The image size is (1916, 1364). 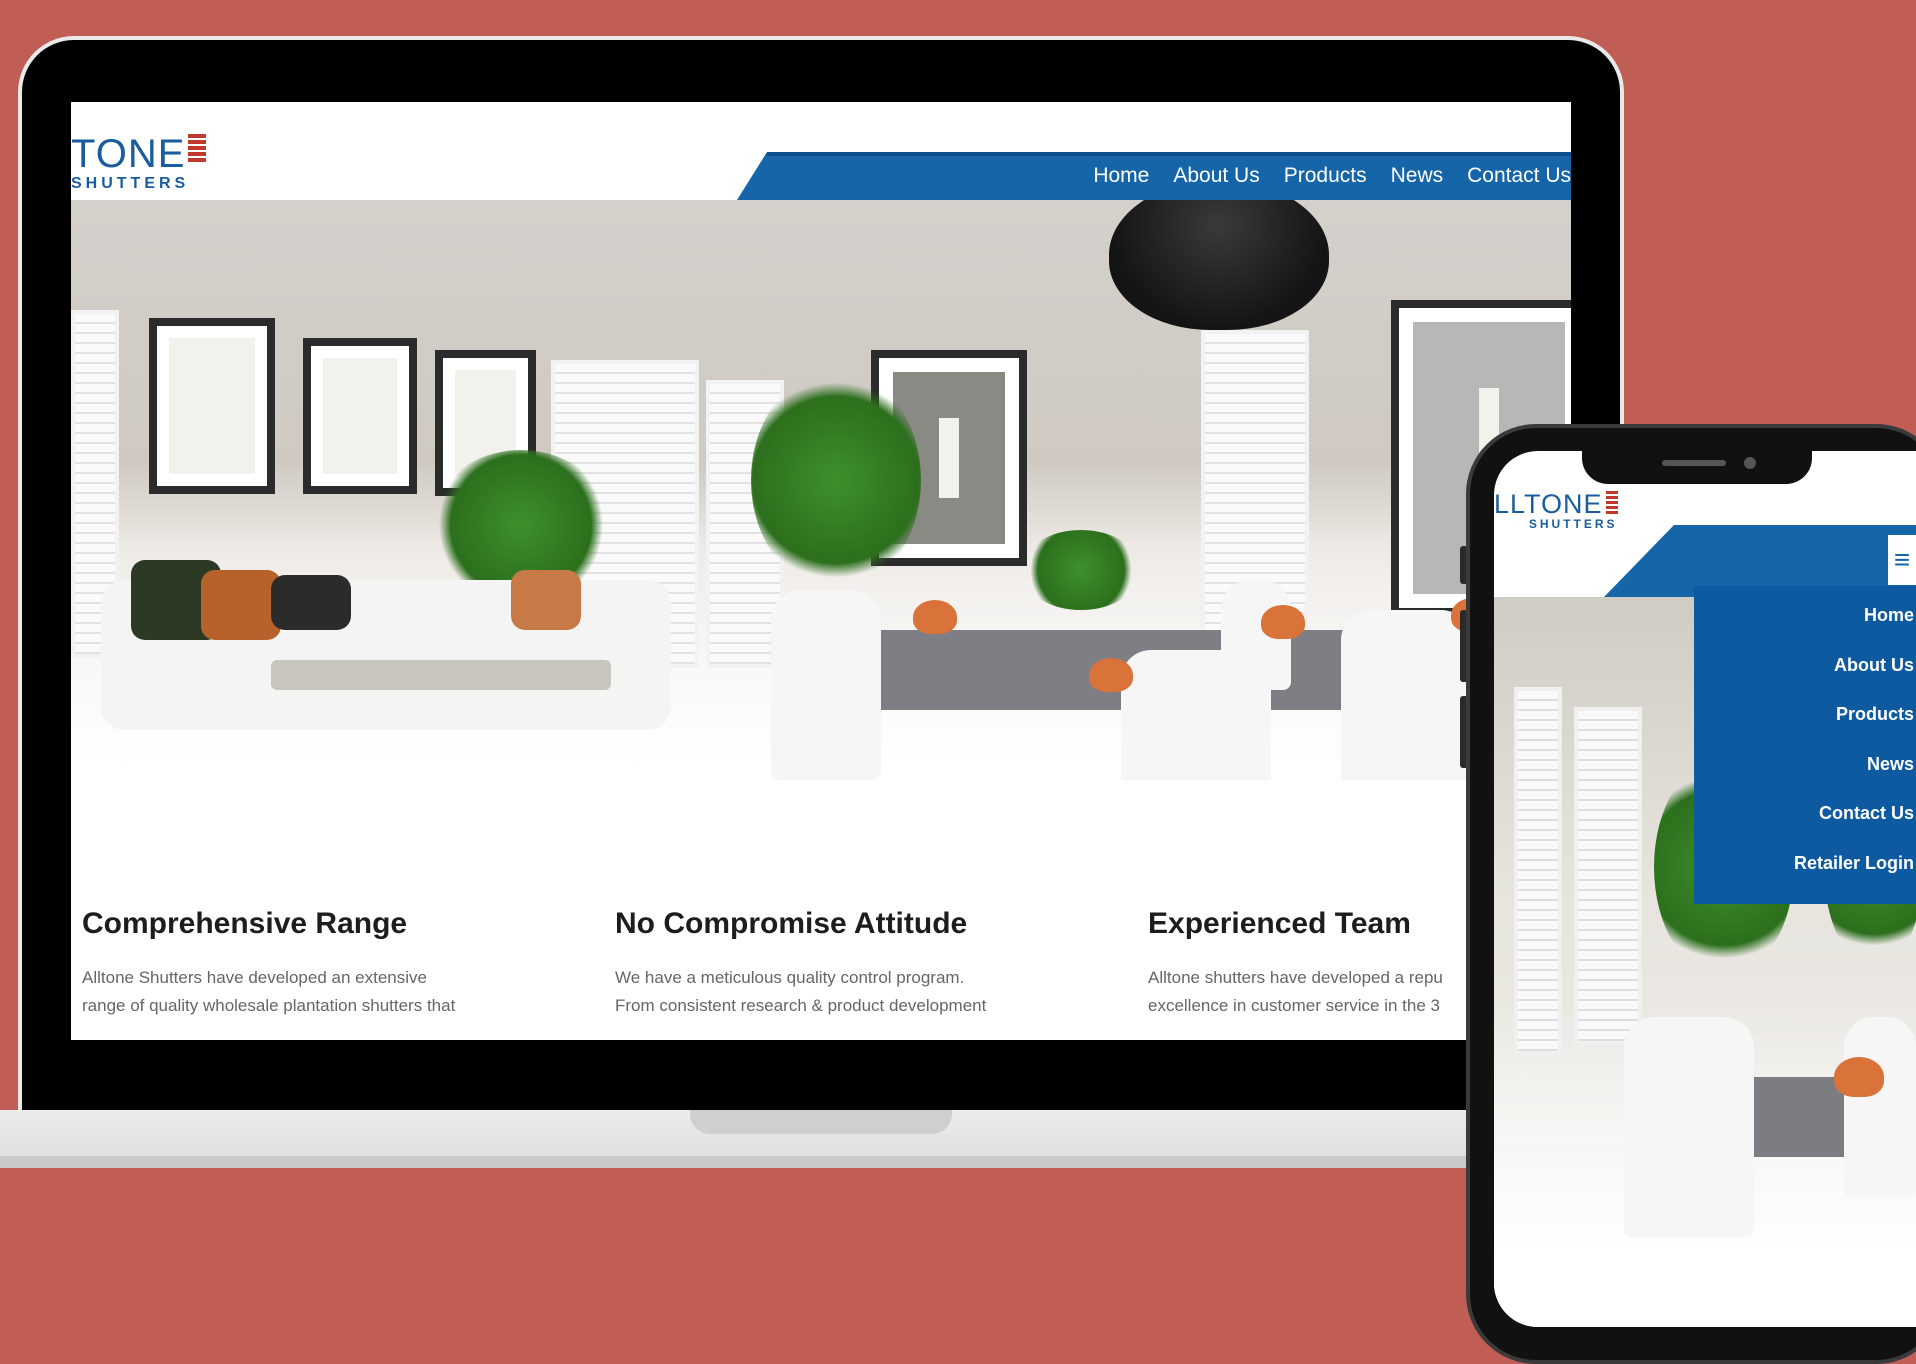 I want to click on laptop-trackpad-notch, so click(x=821, y=1122).